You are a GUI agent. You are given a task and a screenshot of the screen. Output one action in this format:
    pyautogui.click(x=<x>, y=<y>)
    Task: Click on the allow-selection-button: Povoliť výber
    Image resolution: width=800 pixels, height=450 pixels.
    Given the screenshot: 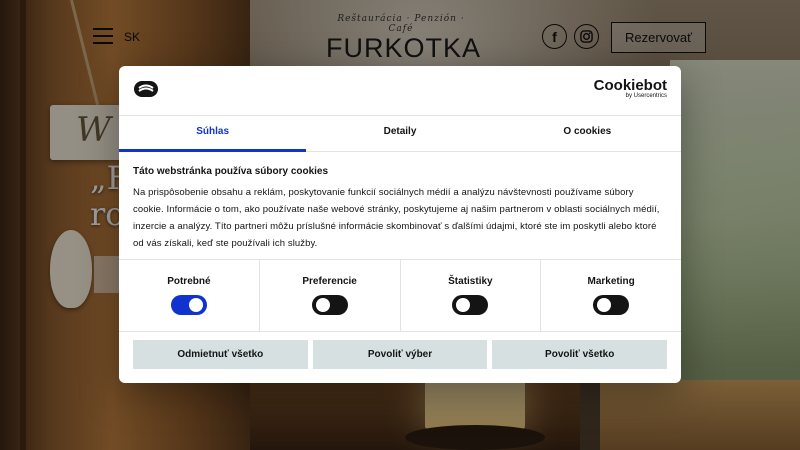 What is the action you would take?
    pyautogui.click(x=400, y=354)
    